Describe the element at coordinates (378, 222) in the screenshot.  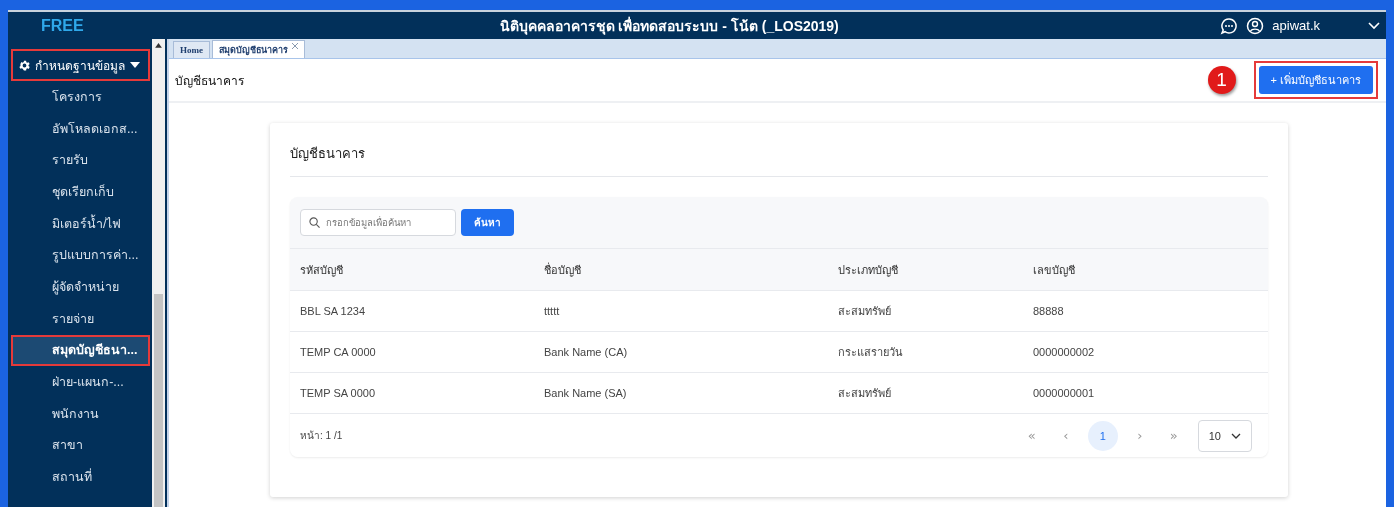
I see `search-field: กรอกข้อมูลเพื่อค้นหา` at that location.